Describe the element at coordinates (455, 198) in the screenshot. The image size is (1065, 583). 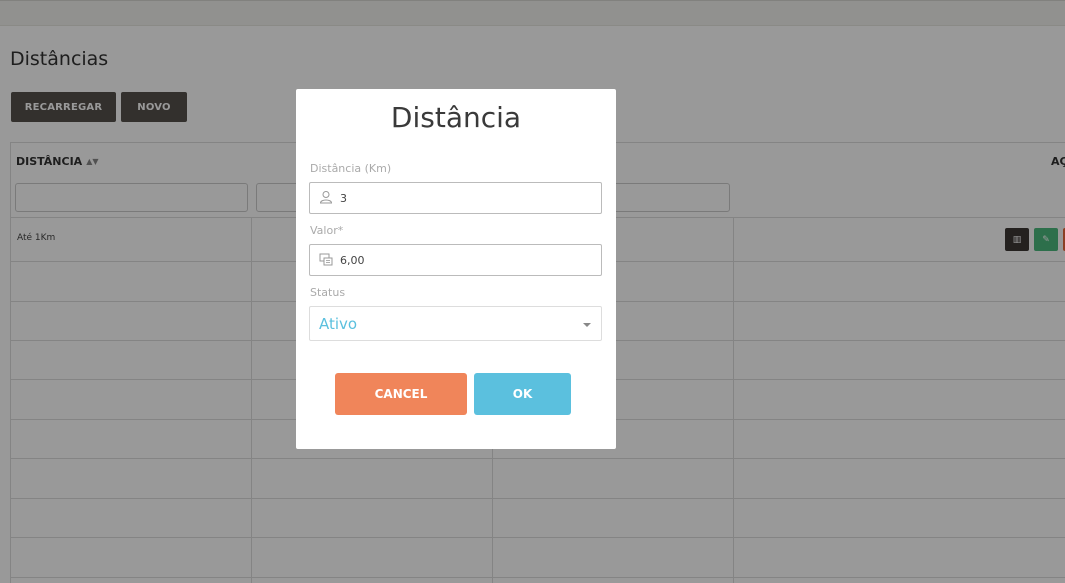
I see `distancia-input: 3` at that location.